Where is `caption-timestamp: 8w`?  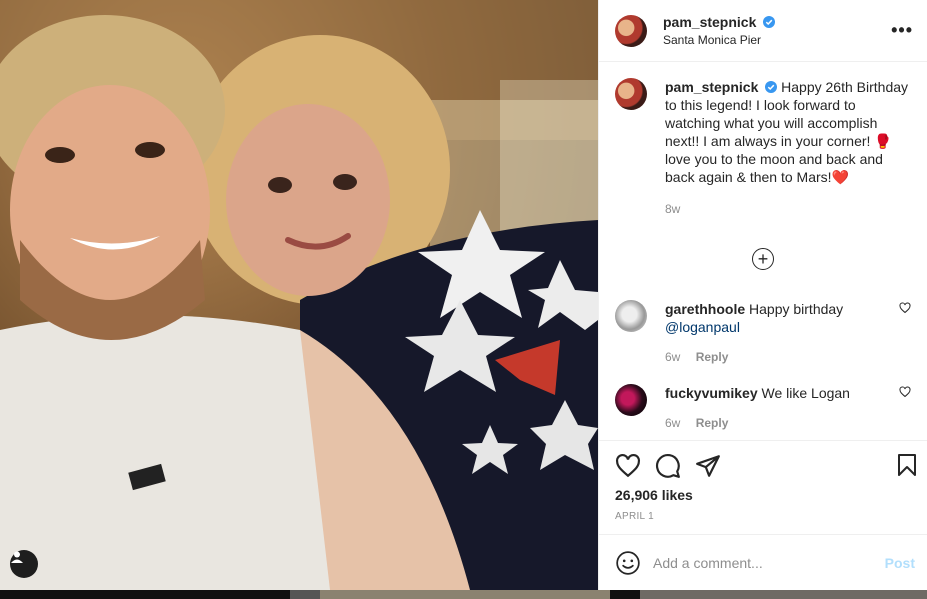
caption-timestamp: 8w is located at coordinates (788, 209).